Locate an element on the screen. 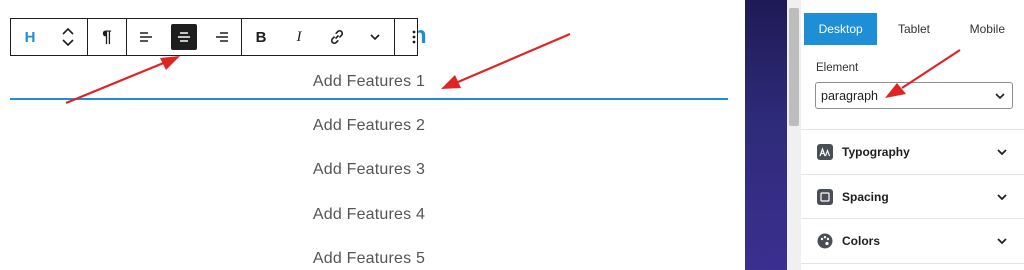 This screenshot has height=270, width=1024. sidebar-scrollbar is located at coordinates (794, 135).